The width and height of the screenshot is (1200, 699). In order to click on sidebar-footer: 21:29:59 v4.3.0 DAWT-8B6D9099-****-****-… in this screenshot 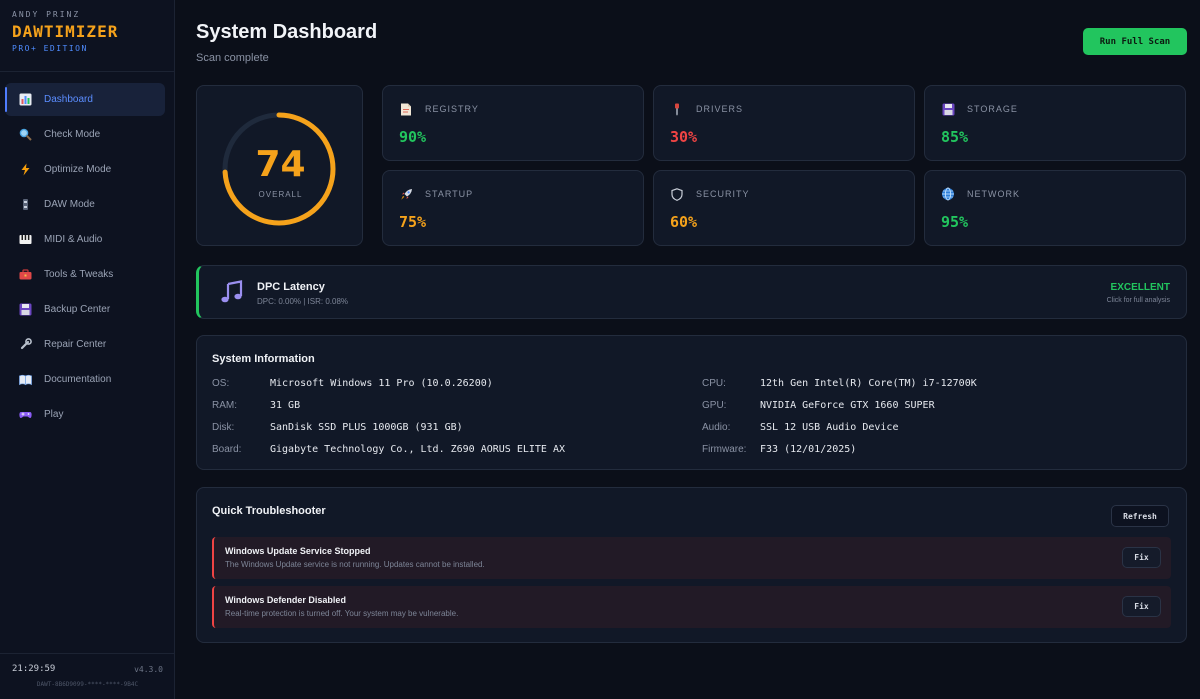, I will do `click(87, 676)`.